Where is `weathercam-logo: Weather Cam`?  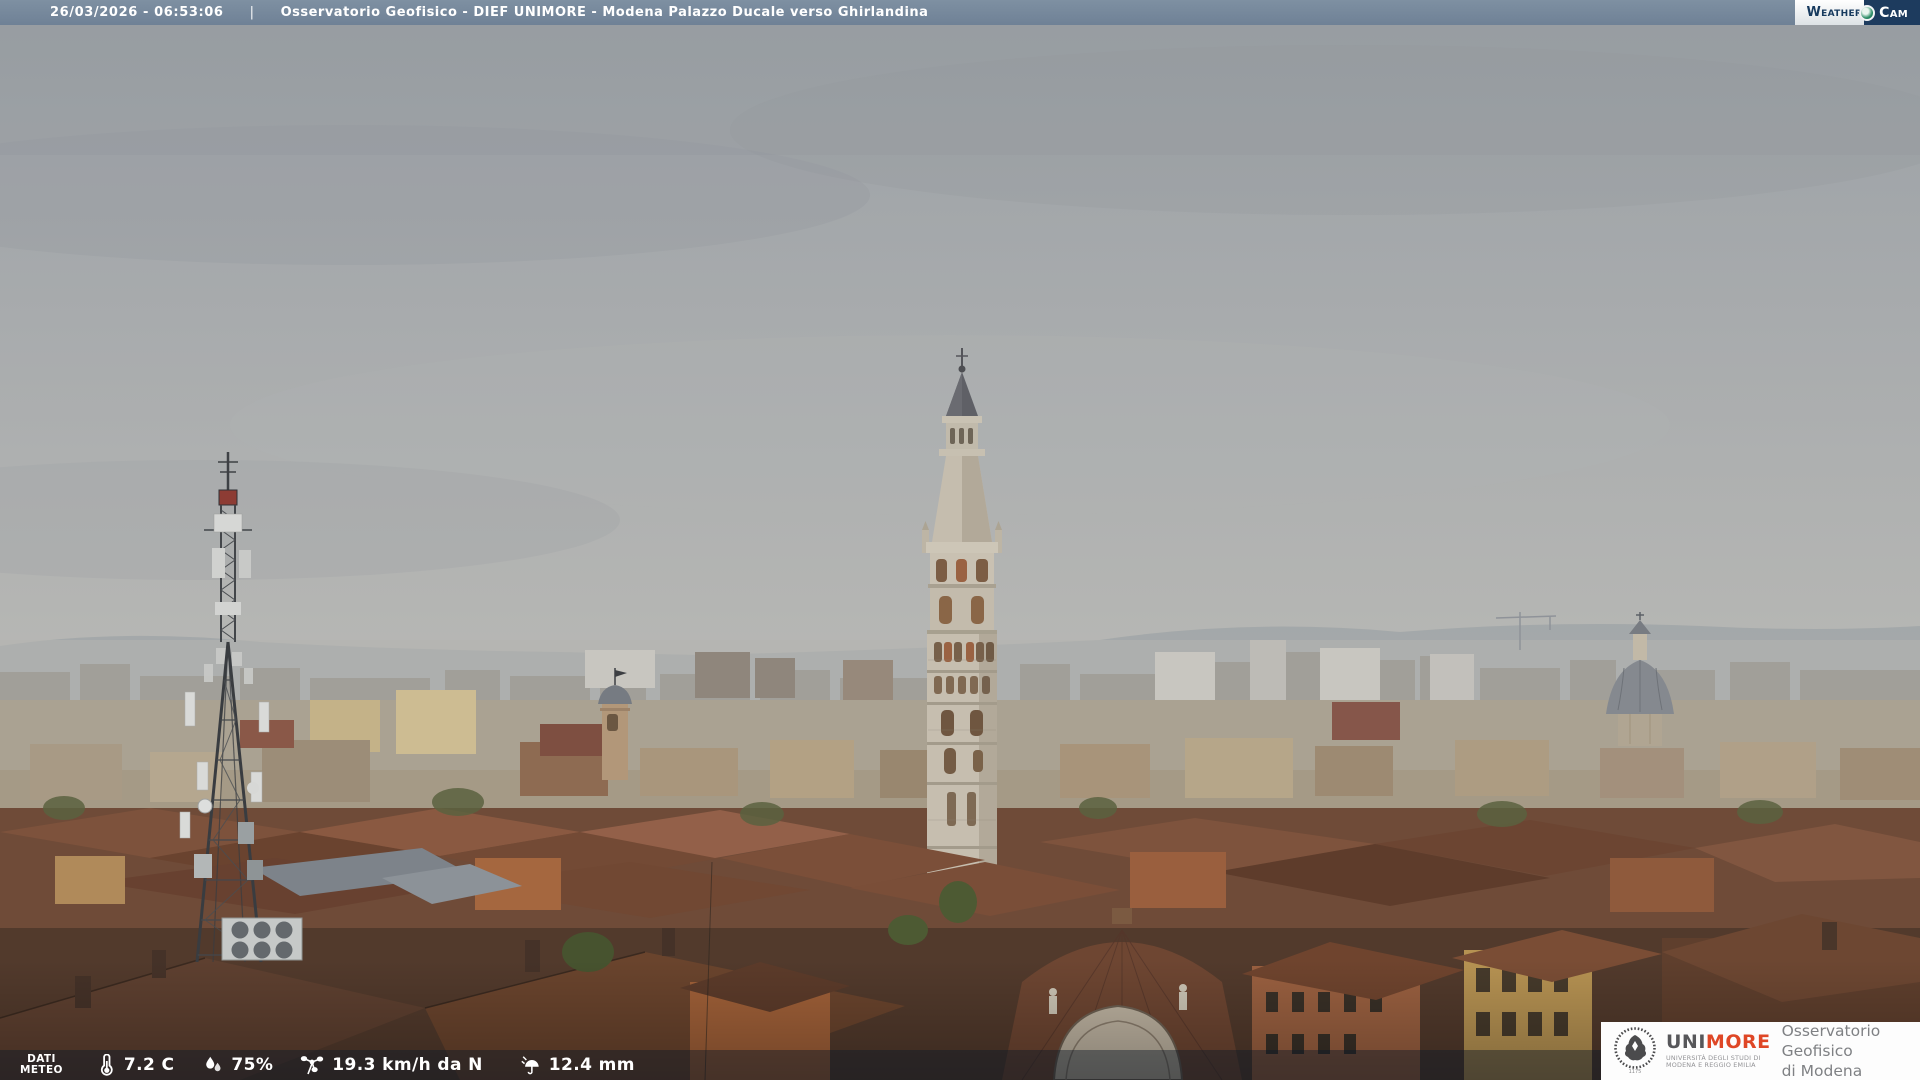 weathercam-logo: Weather Cam is located at coordinates (1857, 12).